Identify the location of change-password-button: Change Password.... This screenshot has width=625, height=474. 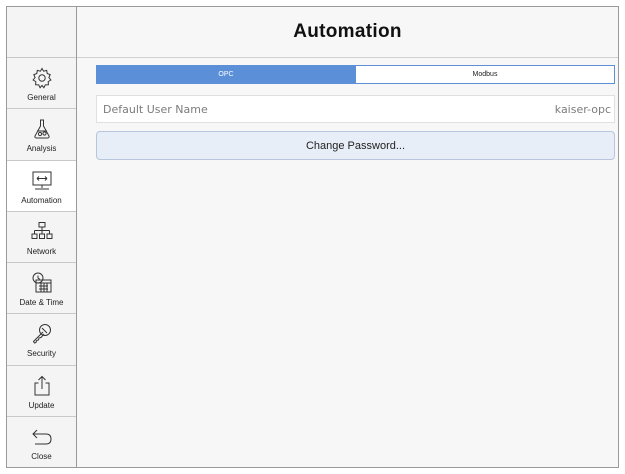
(355, 145).